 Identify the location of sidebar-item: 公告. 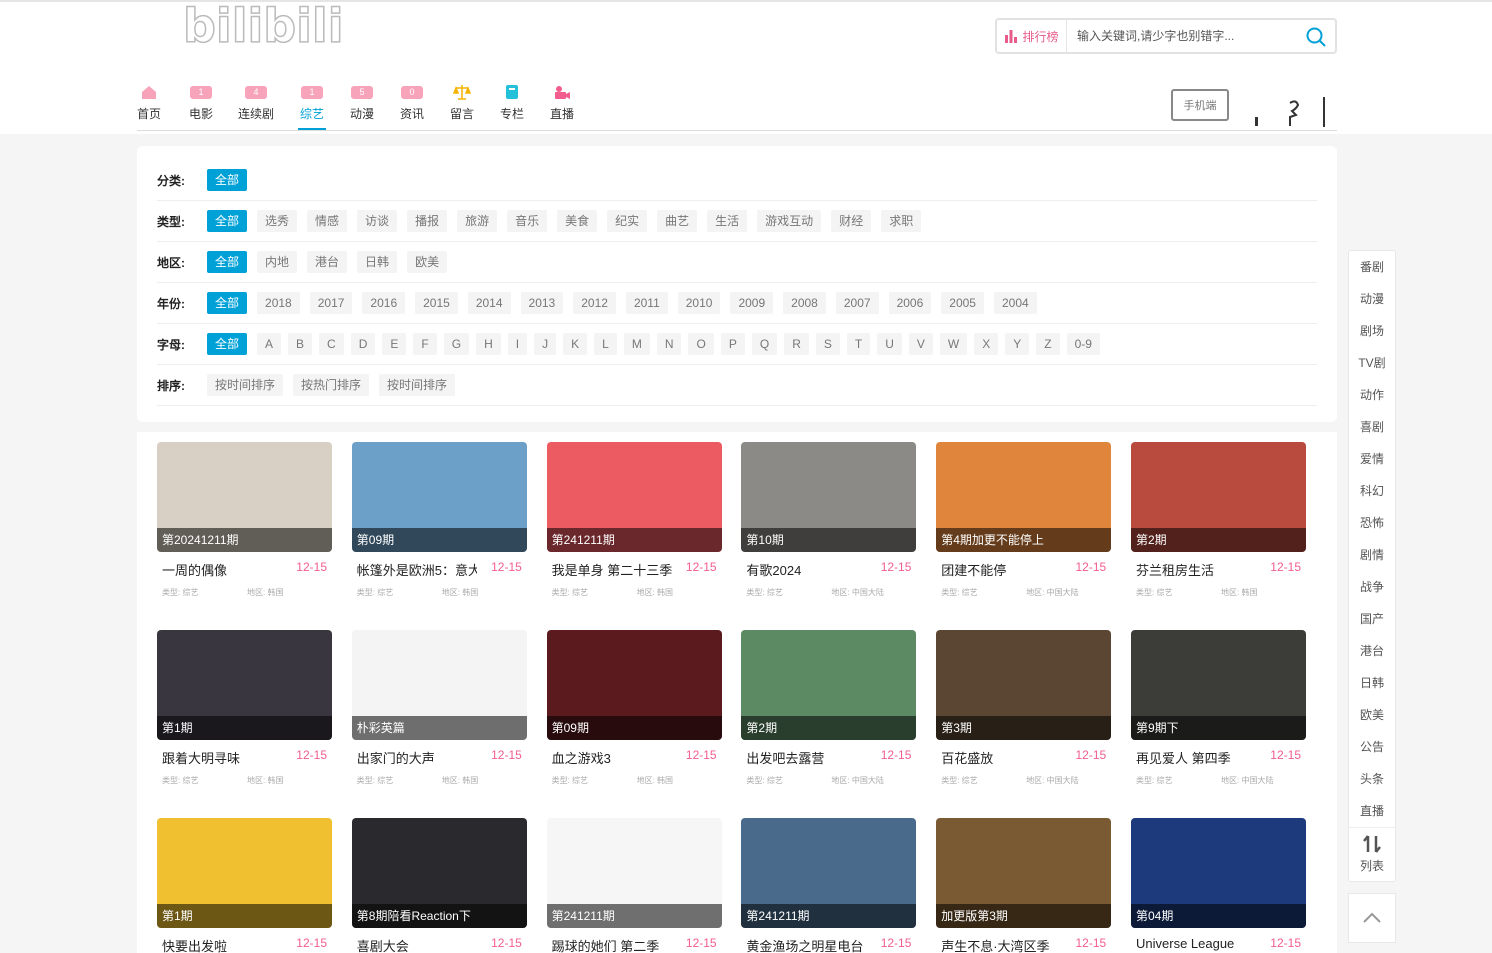
(1372, 747).